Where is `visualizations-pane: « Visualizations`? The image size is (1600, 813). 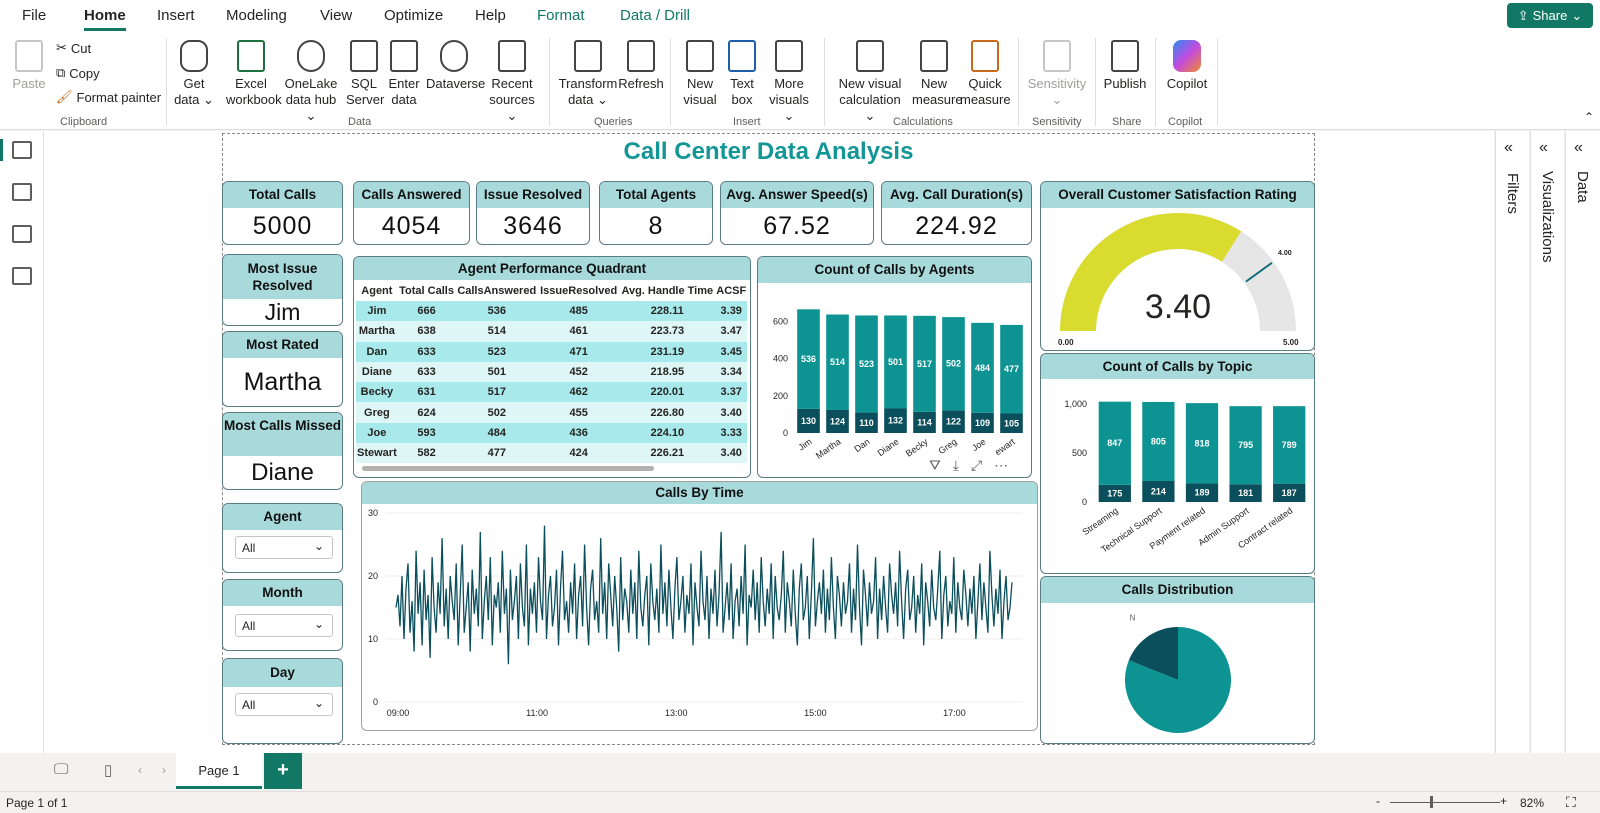
visualizations-pane: « Visualizations is located at coordinates (1547, 442).